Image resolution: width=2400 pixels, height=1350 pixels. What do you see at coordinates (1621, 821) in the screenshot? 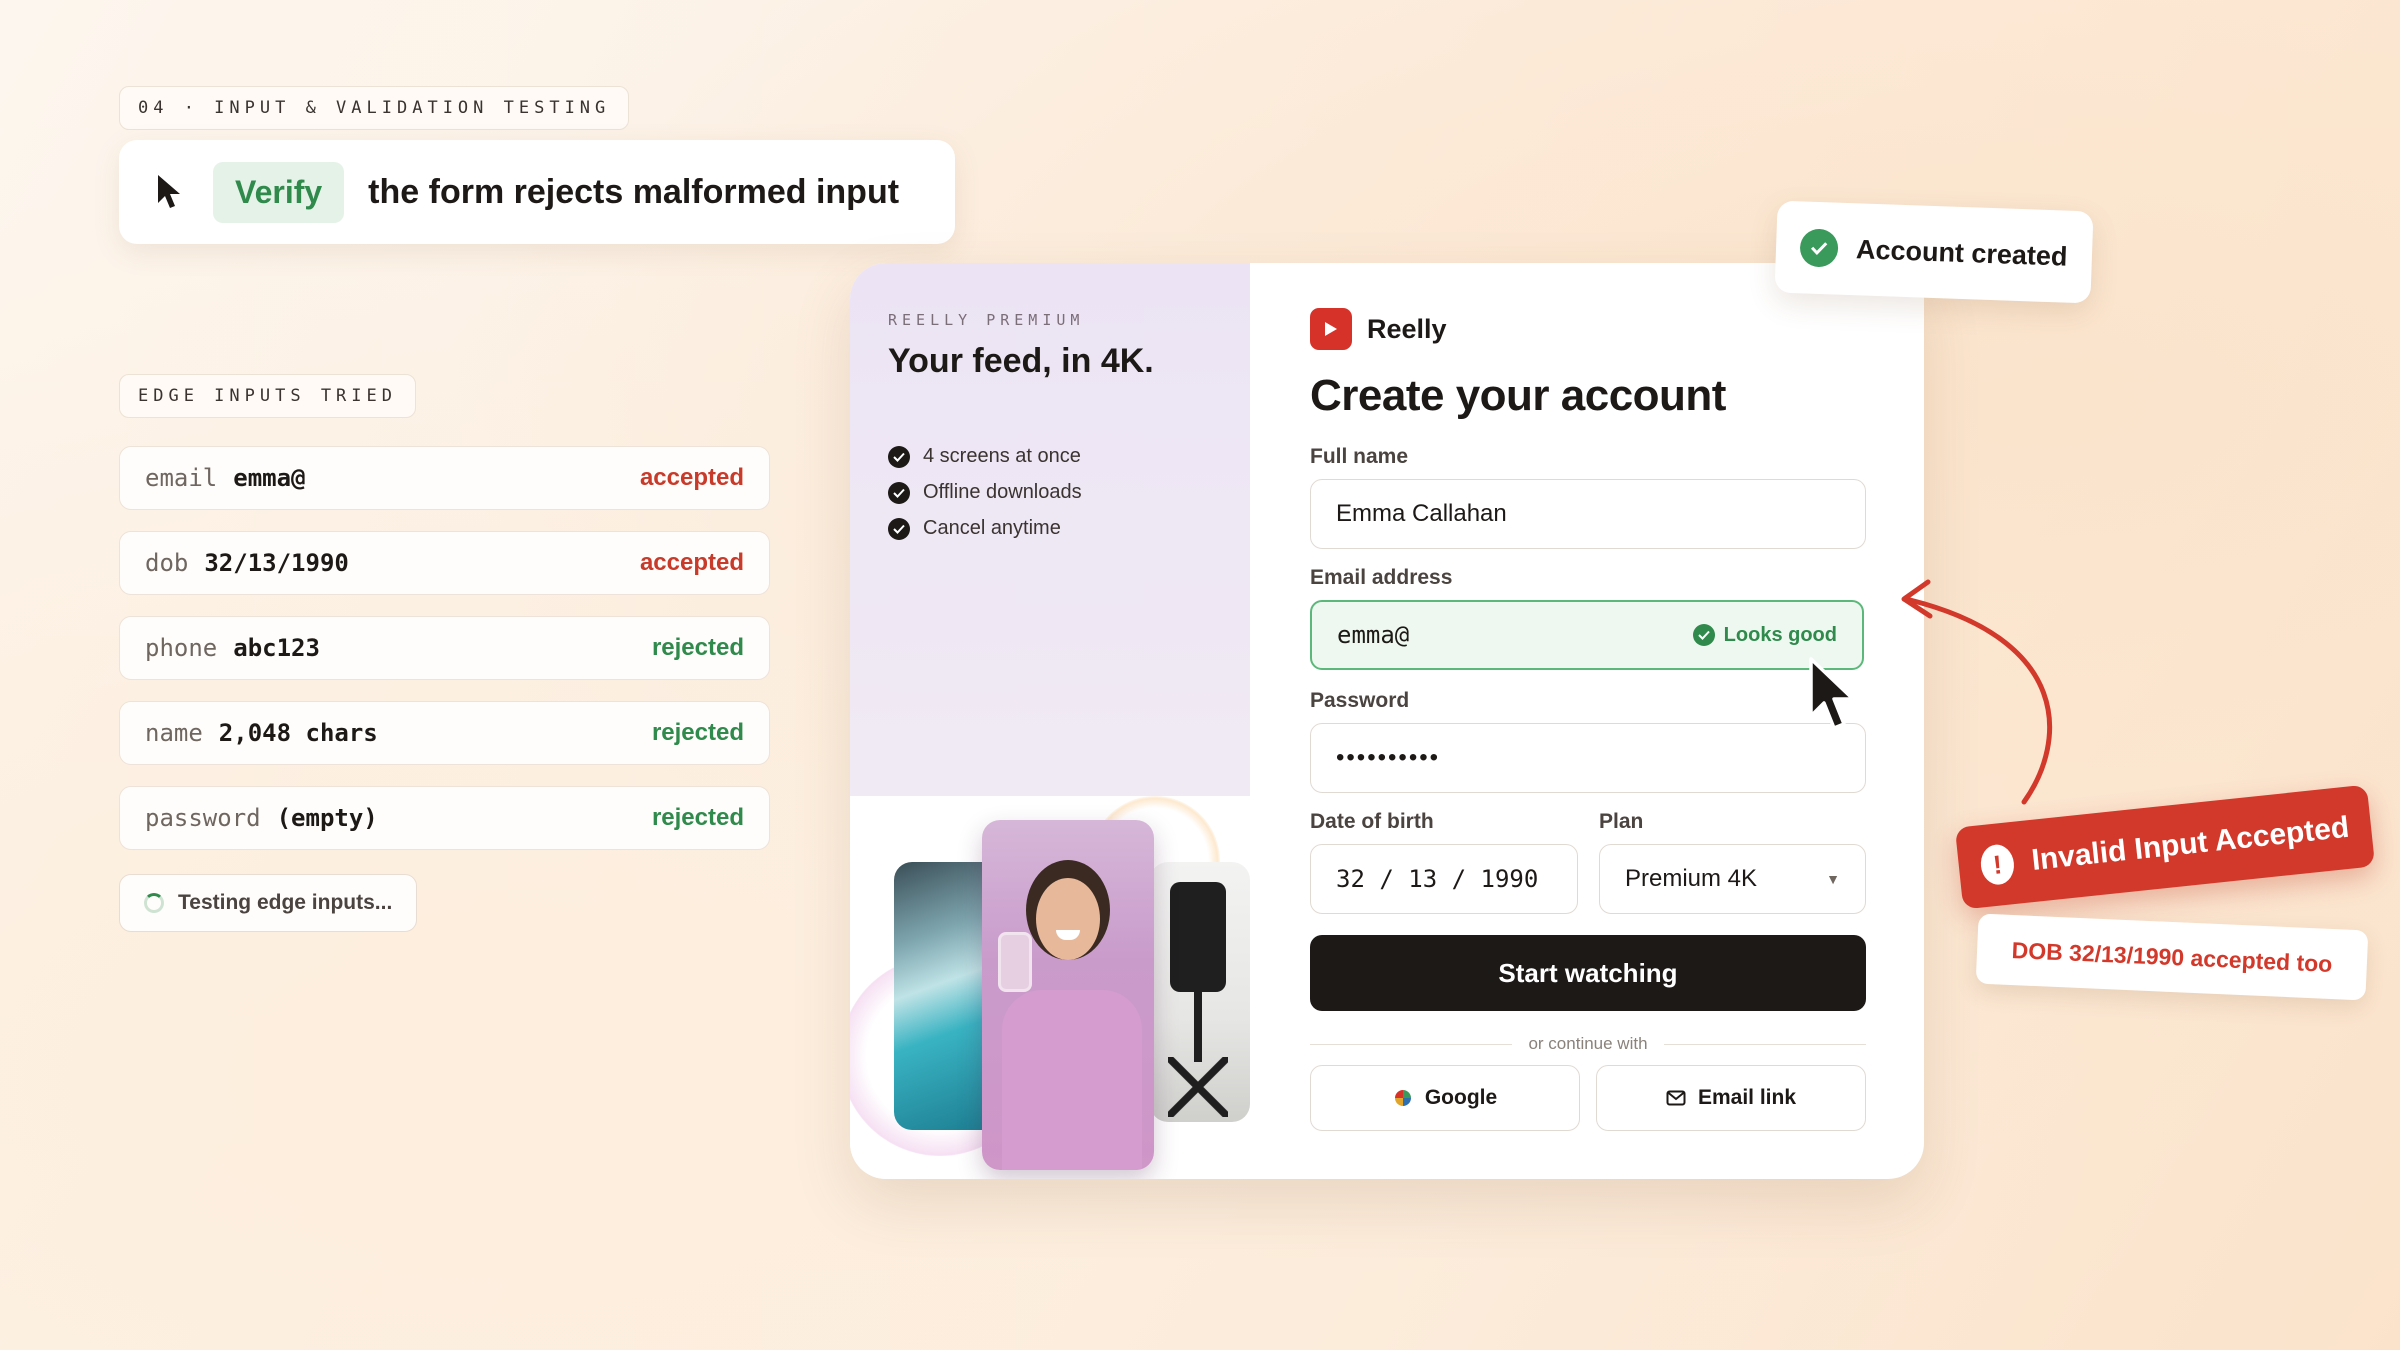
I see `plan-label: Plan` at bounding box center [1621, 821].